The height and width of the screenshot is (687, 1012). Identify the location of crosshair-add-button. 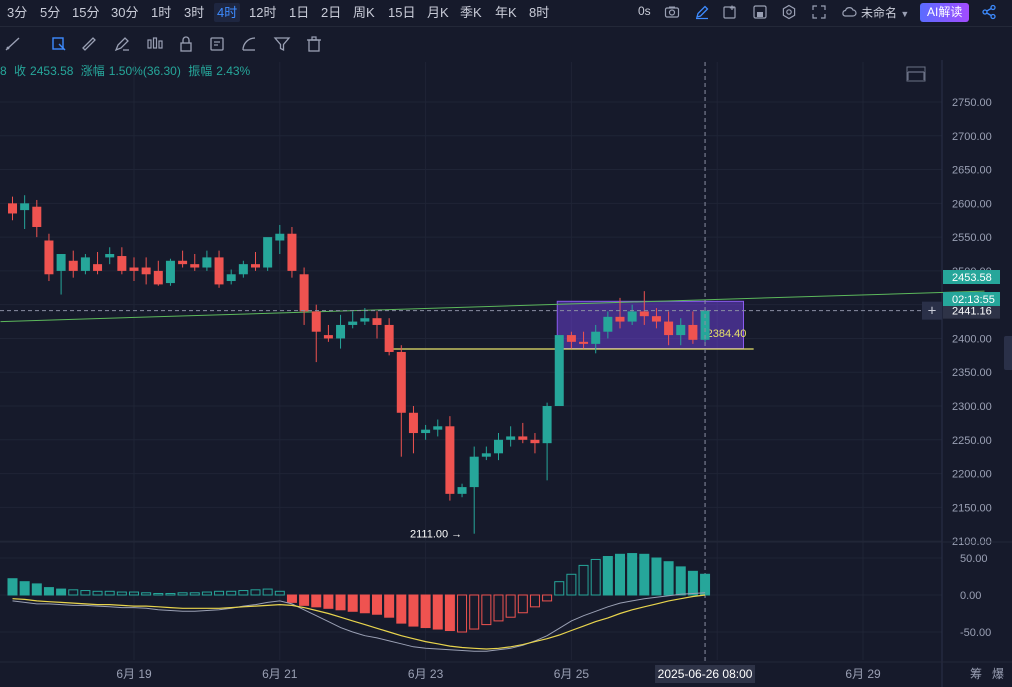
(932, 310).